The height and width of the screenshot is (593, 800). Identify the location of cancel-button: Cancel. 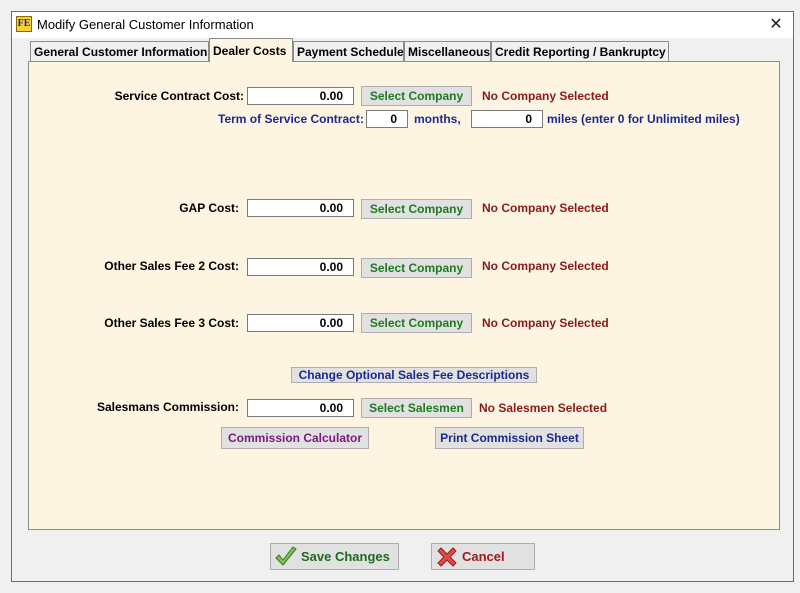
(483, 556).